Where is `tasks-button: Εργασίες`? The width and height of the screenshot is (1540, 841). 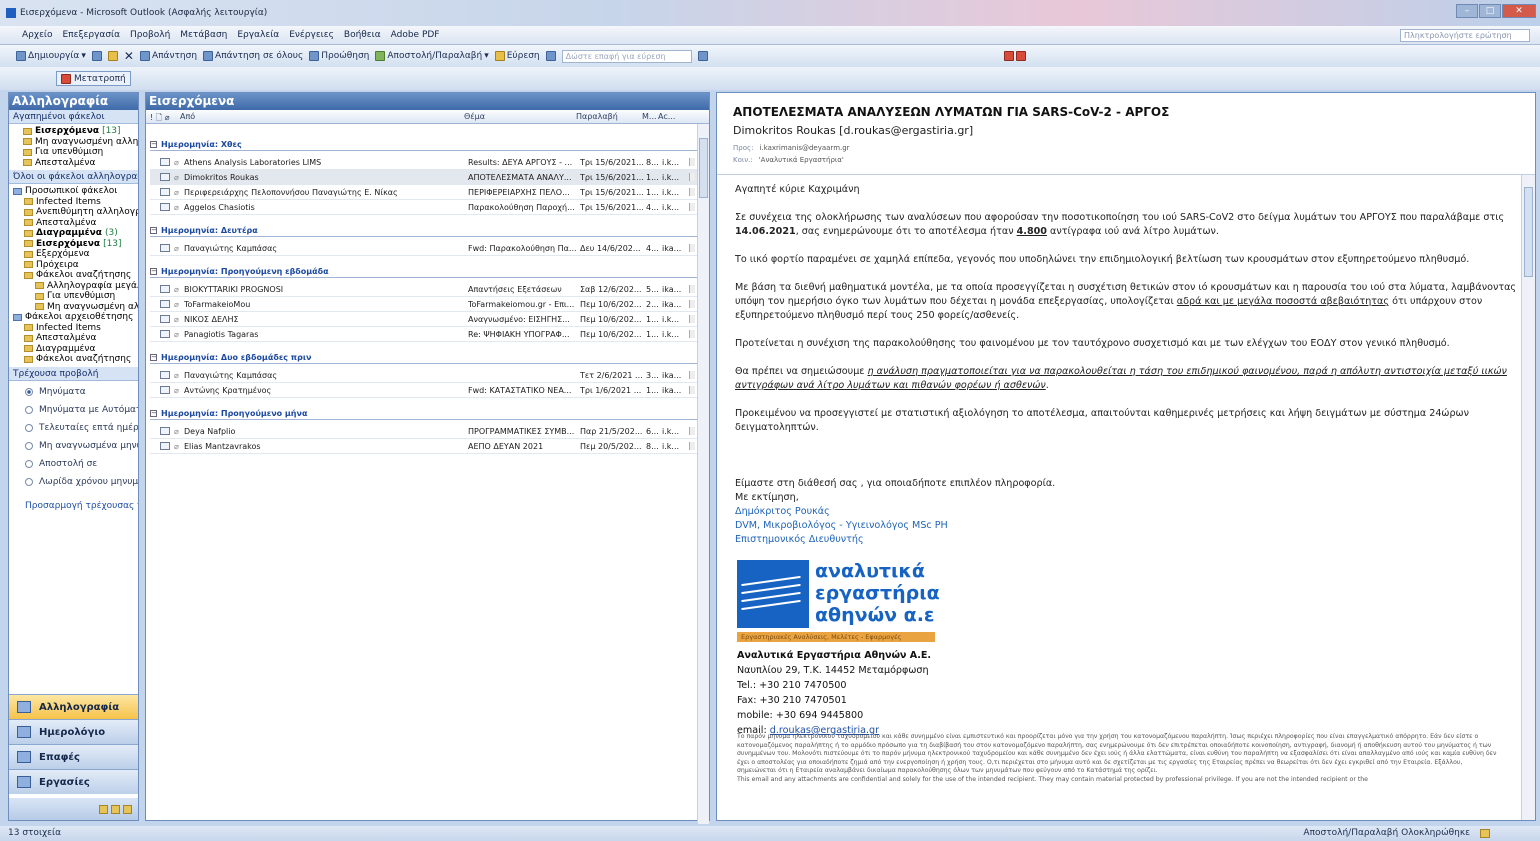
tasks-button: Εργασίες is located at coordinates (73, 781).